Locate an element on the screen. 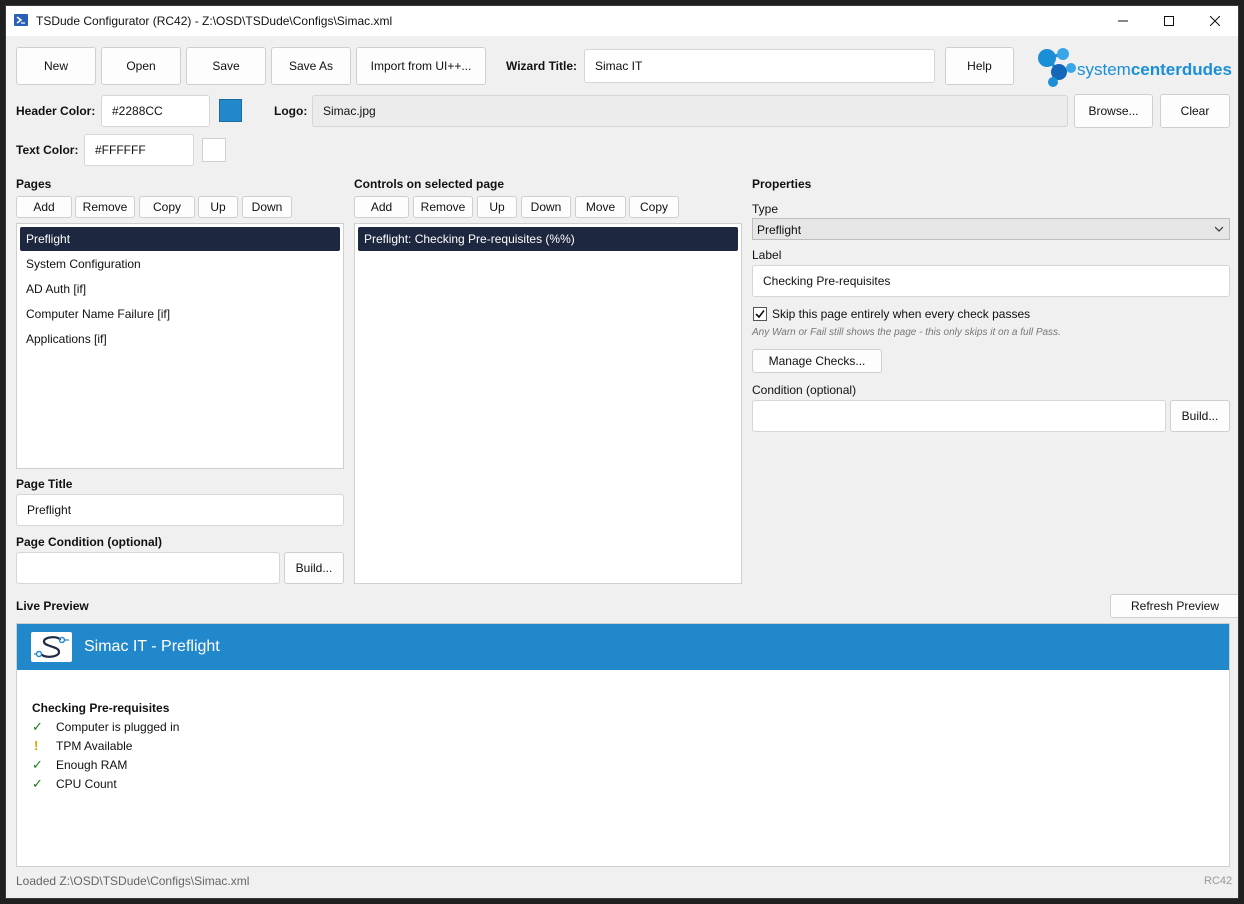 The width and height of the screenshot is (1244, 904). minimize-button is located at coordinates (1123, 21).